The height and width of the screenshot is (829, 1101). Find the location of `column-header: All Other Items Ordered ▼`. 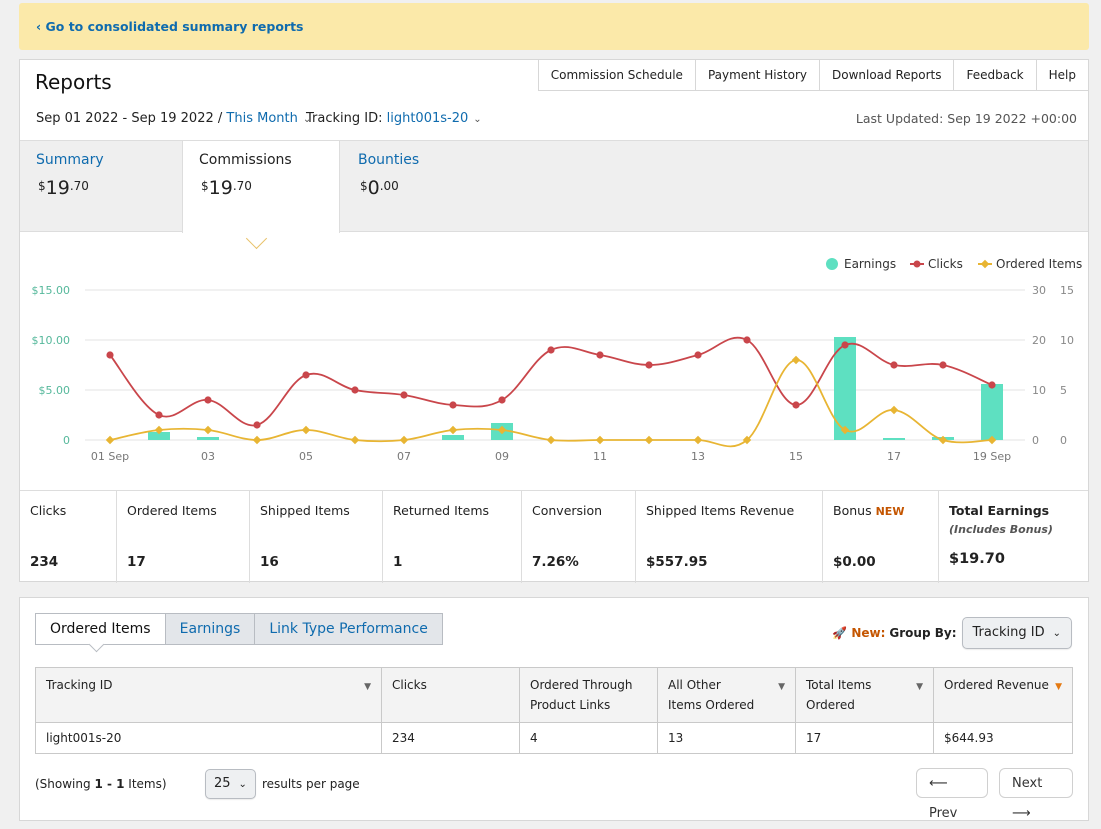

column-header: All Other Items Ordered ▼ is located at coordinates (726, 695).